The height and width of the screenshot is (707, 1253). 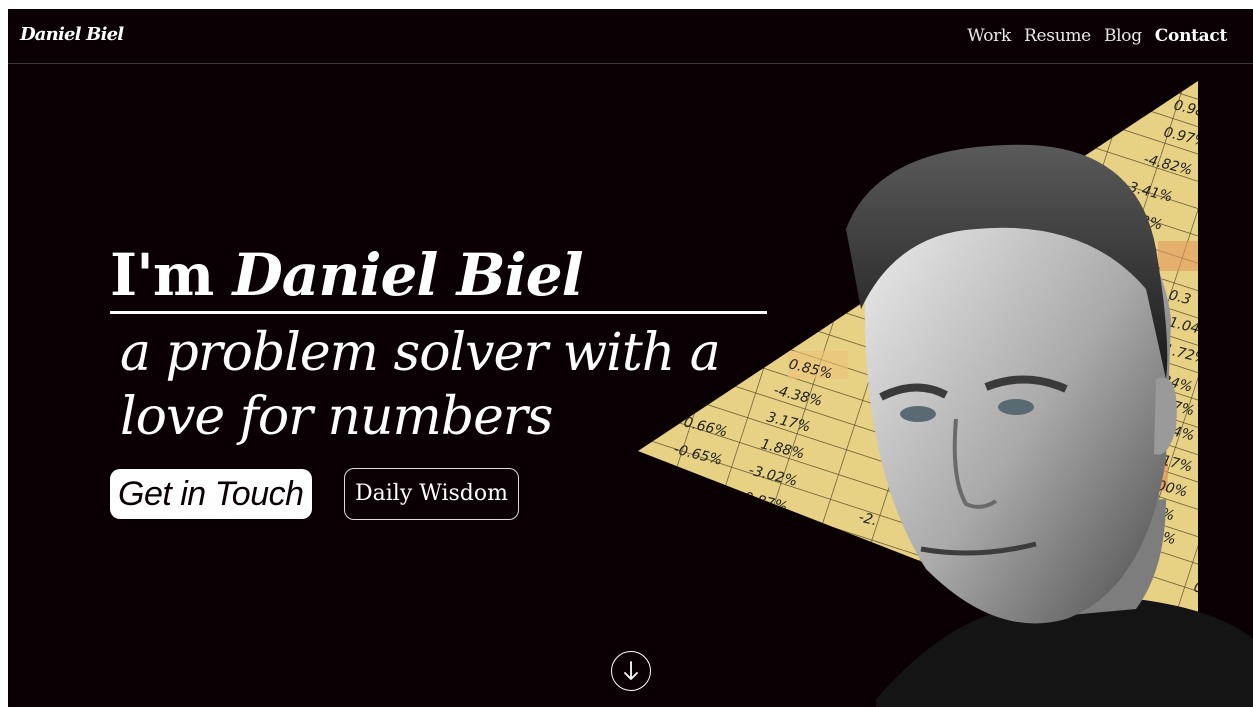 I want to click on get-in-touch-button: Get in Touch, so click(x=211, y=494).